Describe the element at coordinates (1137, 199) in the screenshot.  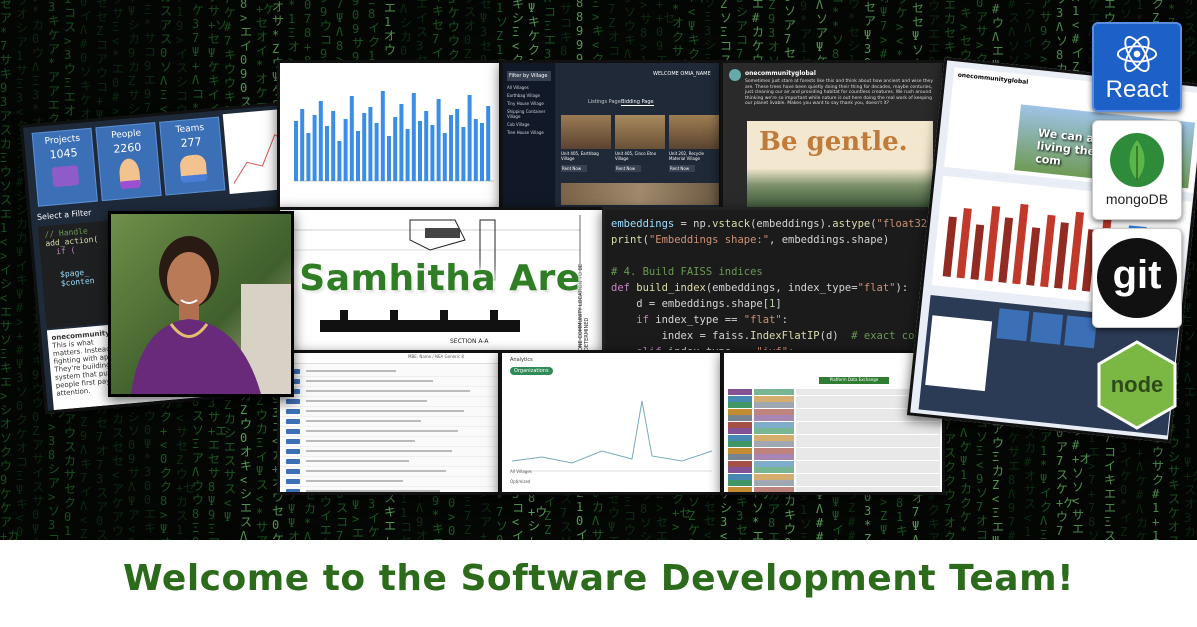
I see `mongodb-label: mongoDB` at that location.